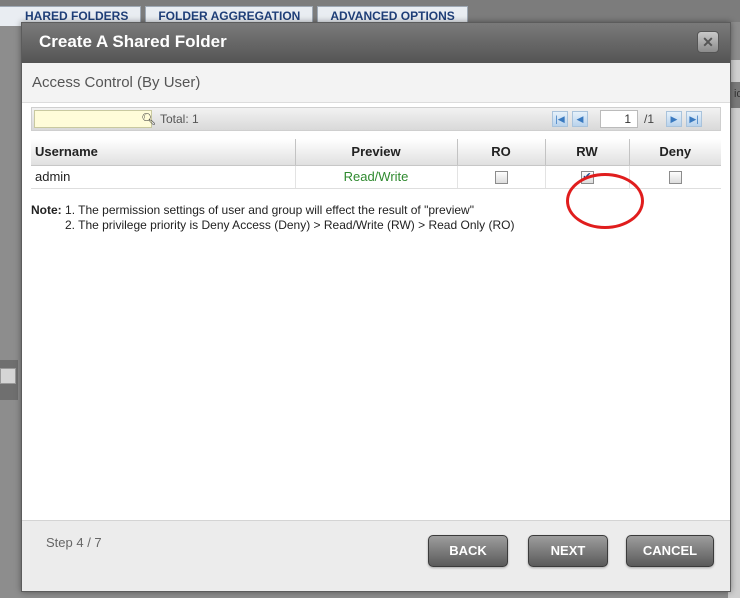  I want to click on column-header-rw: RW, so click(586, 152).